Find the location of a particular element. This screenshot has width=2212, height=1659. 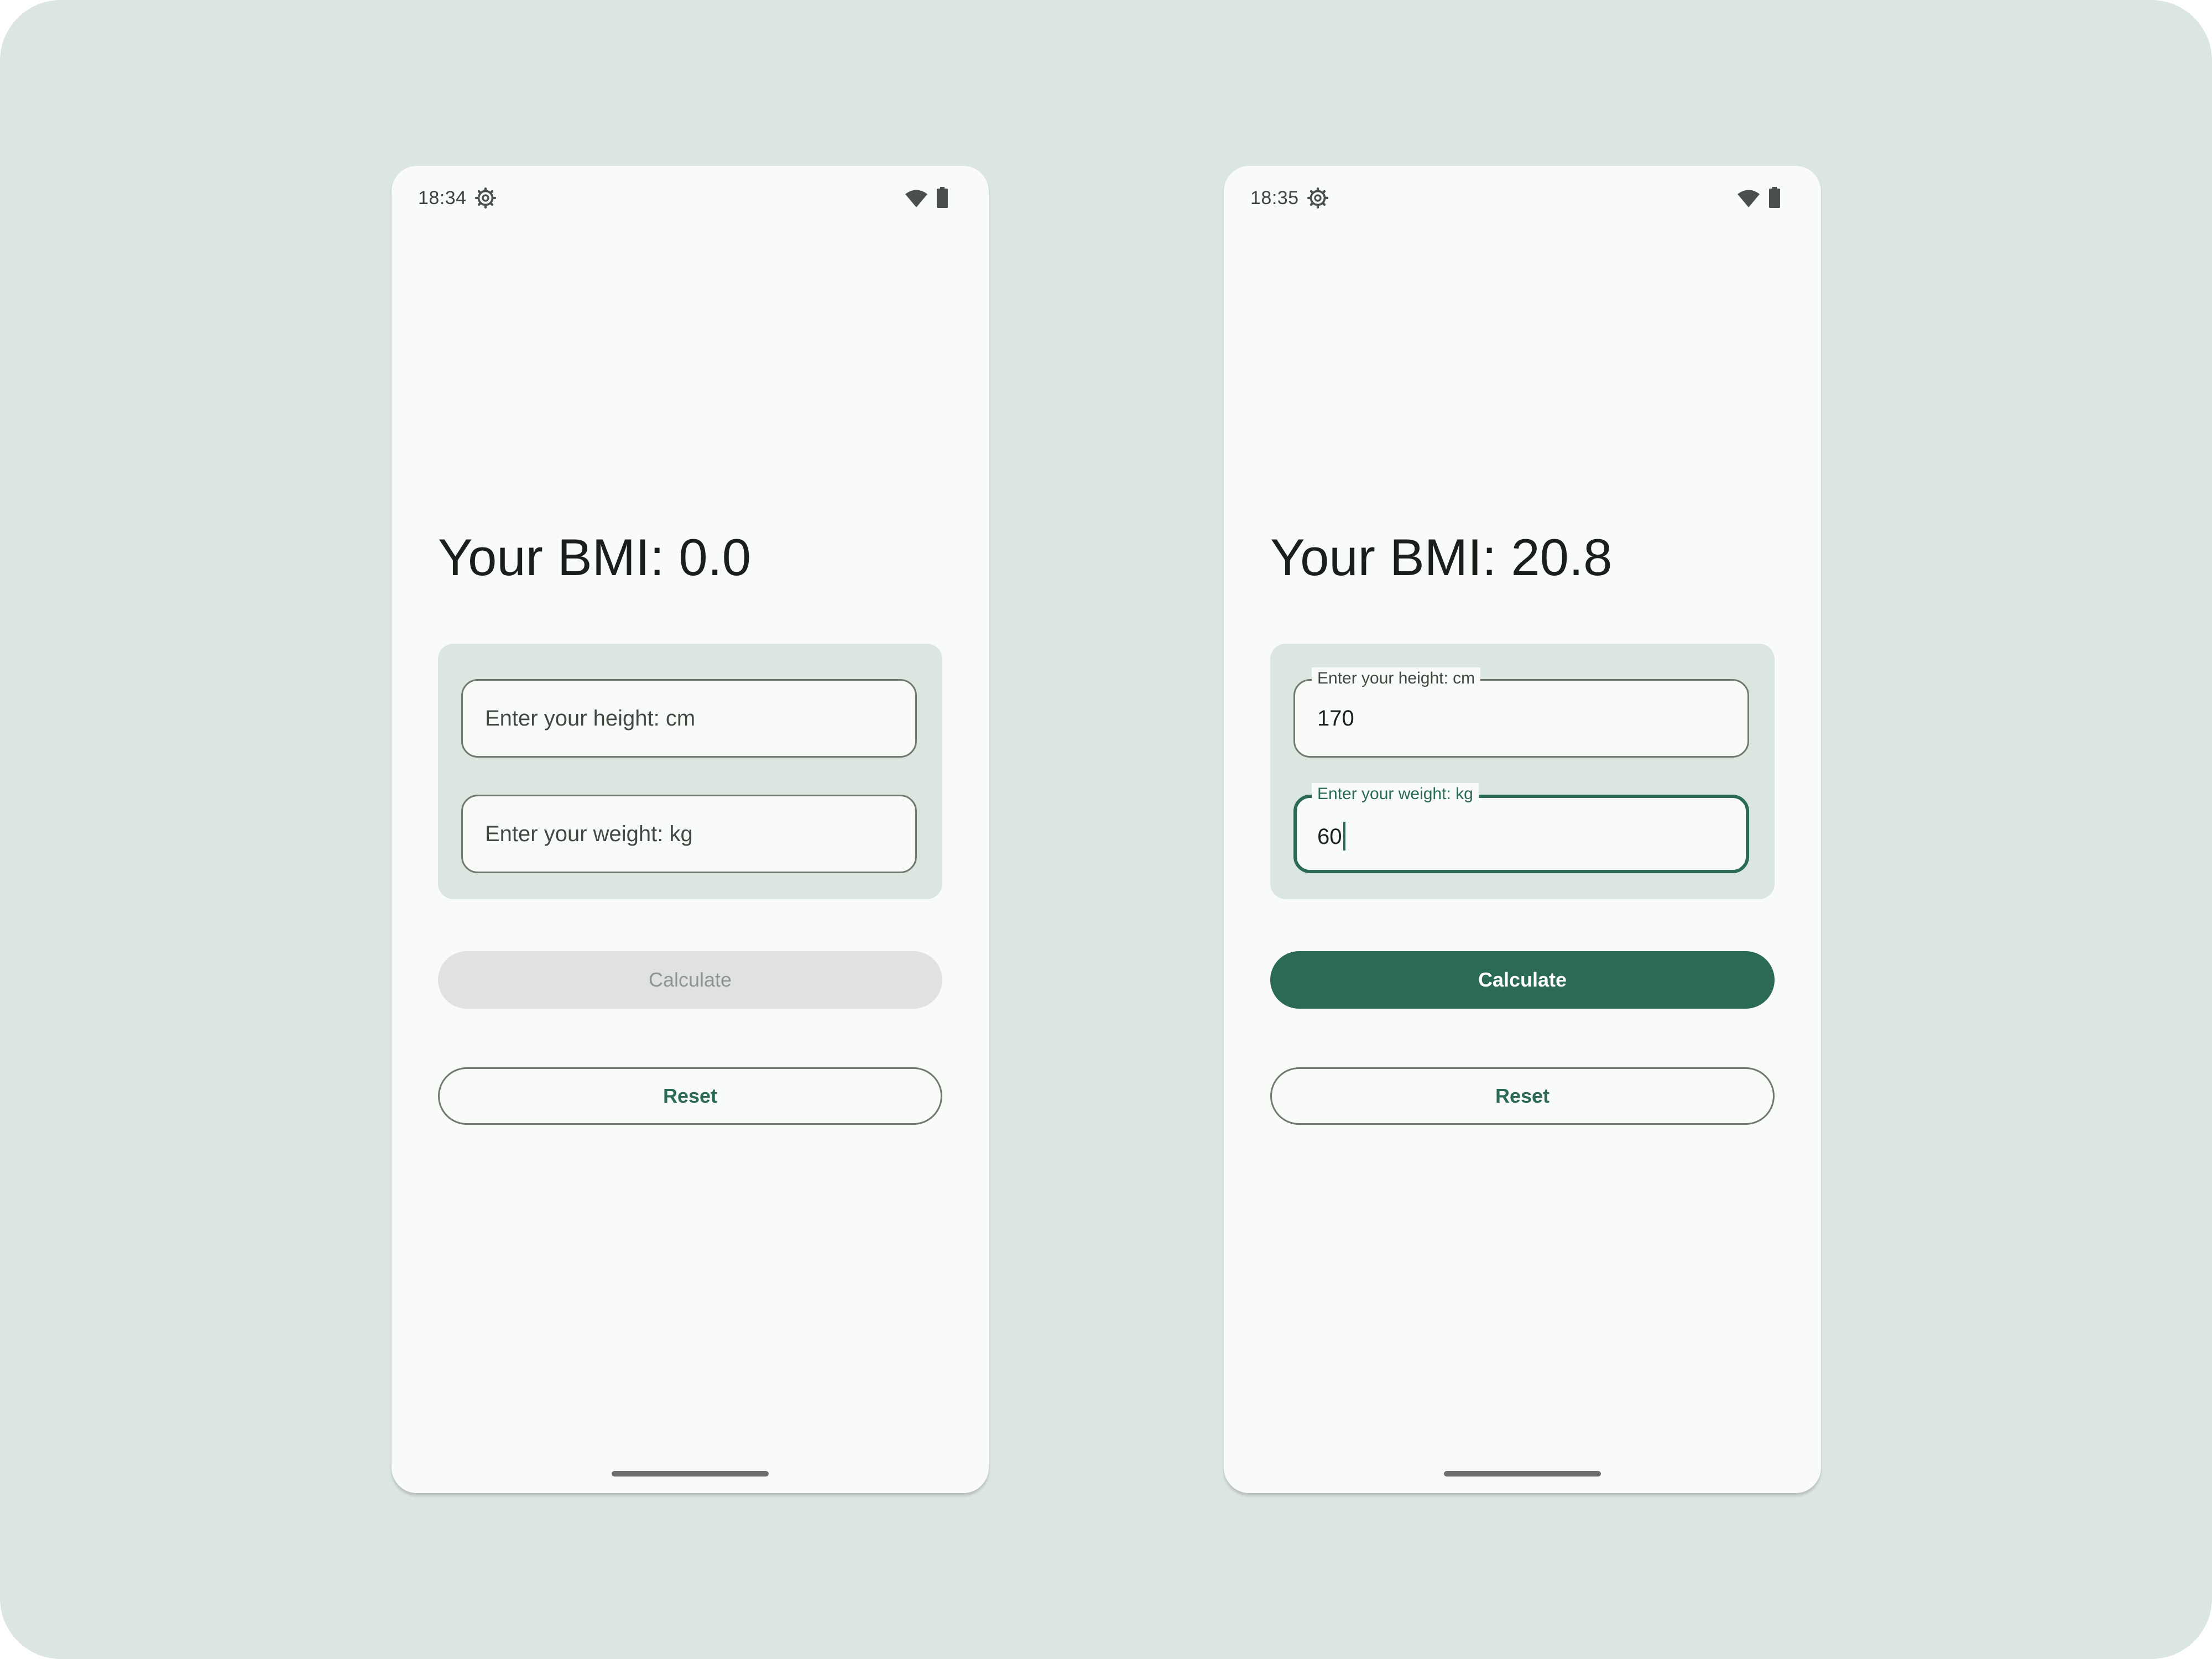

height-input-value: 170 is located at coordinates (1335, 718).